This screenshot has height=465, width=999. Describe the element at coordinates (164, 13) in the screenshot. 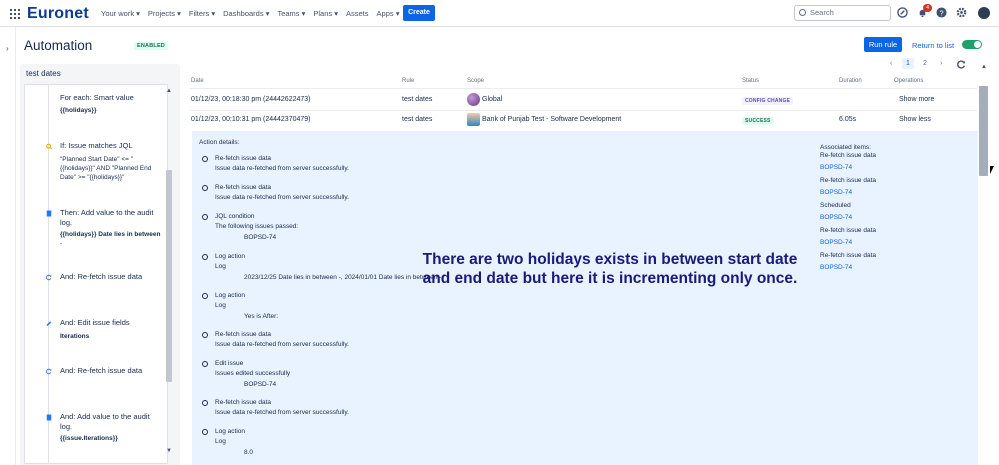

I see `nav-projects: Projects ▾` at that location.